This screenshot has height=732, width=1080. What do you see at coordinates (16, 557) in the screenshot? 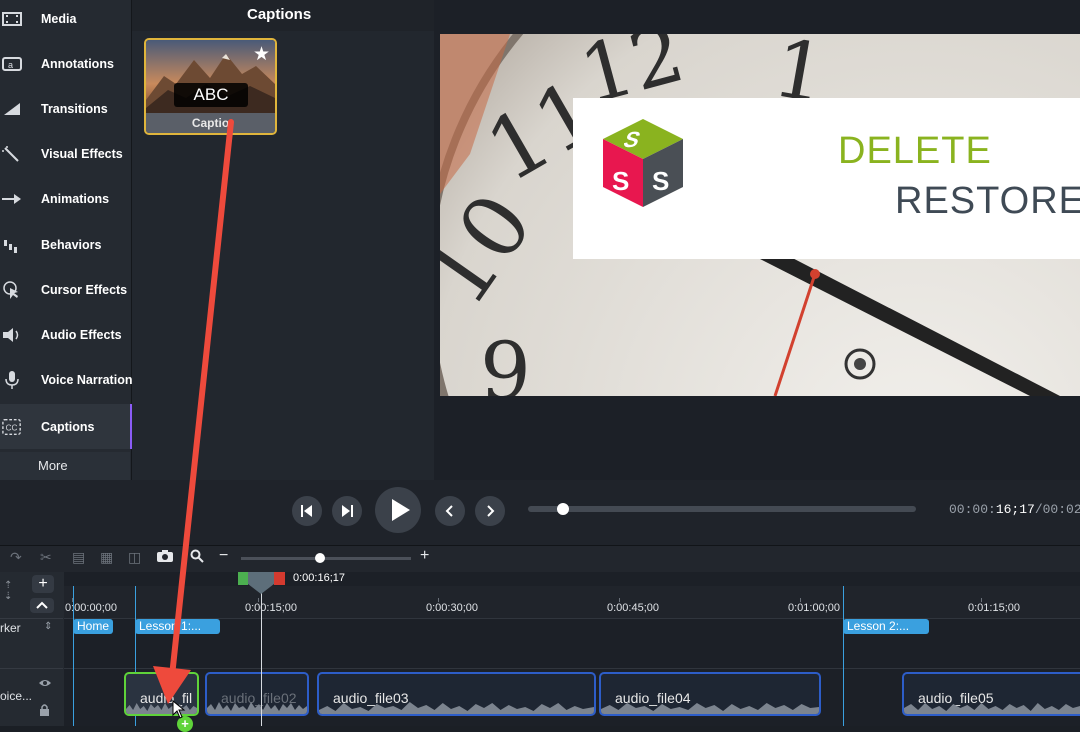
I see `redo-icon: ↷` at bounding box center [16, 557].